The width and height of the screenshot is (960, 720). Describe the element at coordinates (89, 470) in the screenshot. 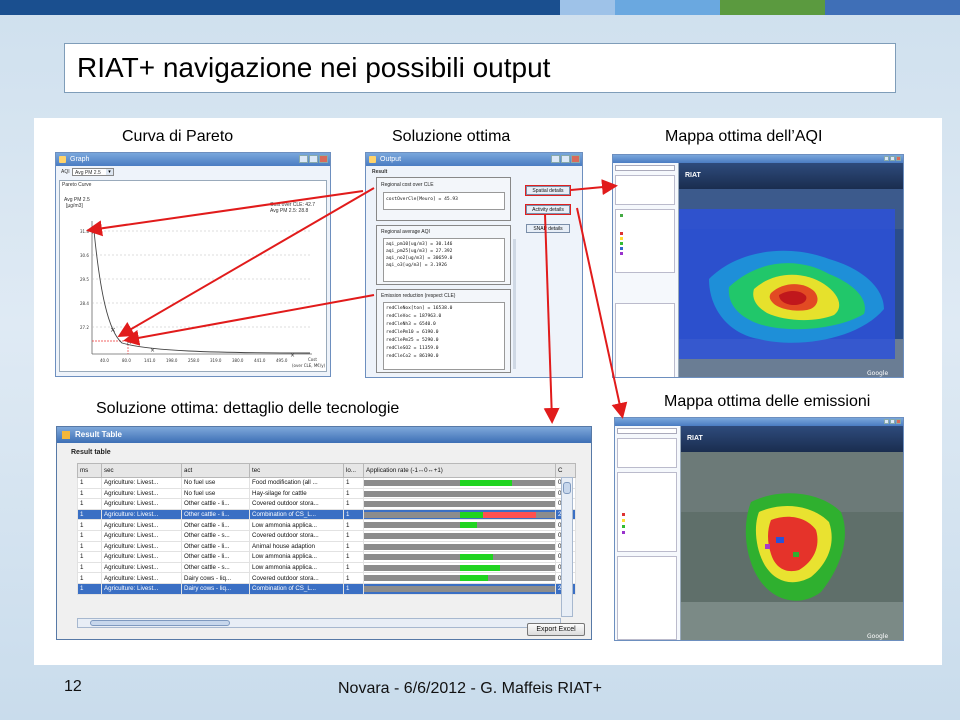

I see `column-header-ms: ms` at that location.